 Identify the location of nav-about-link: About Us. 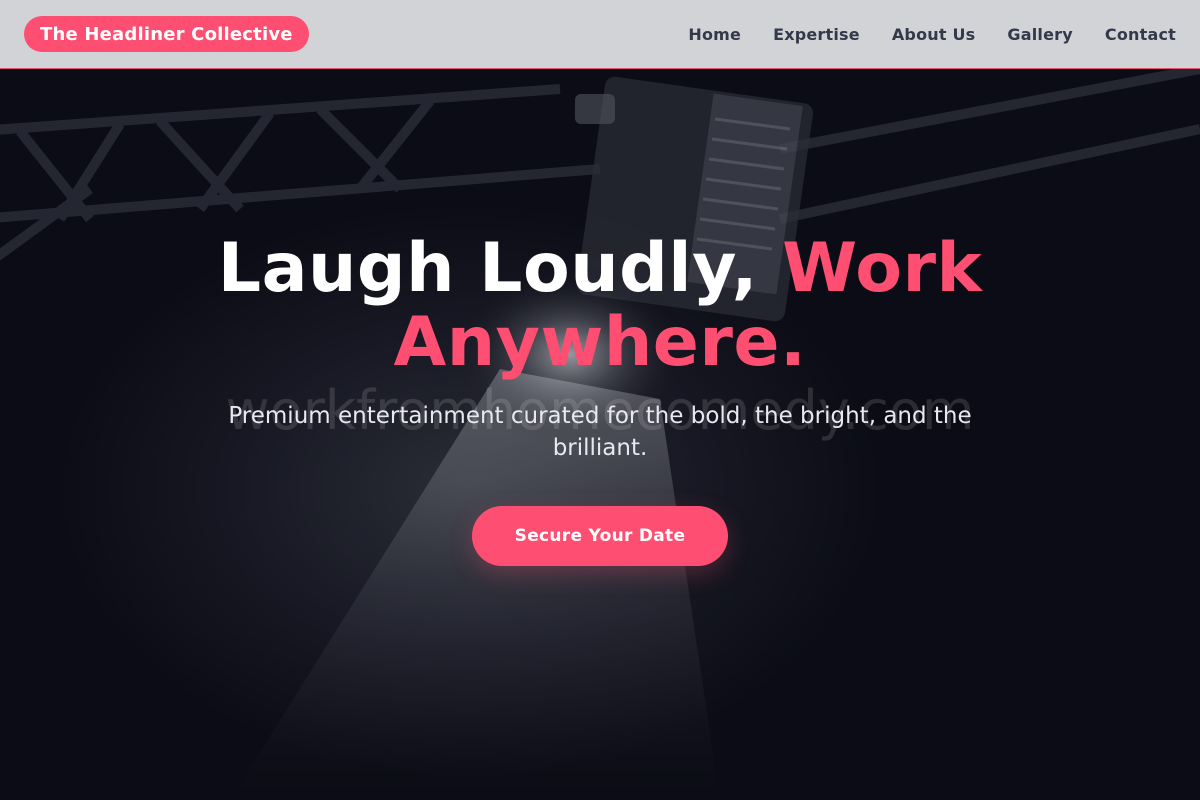
(934, 34).